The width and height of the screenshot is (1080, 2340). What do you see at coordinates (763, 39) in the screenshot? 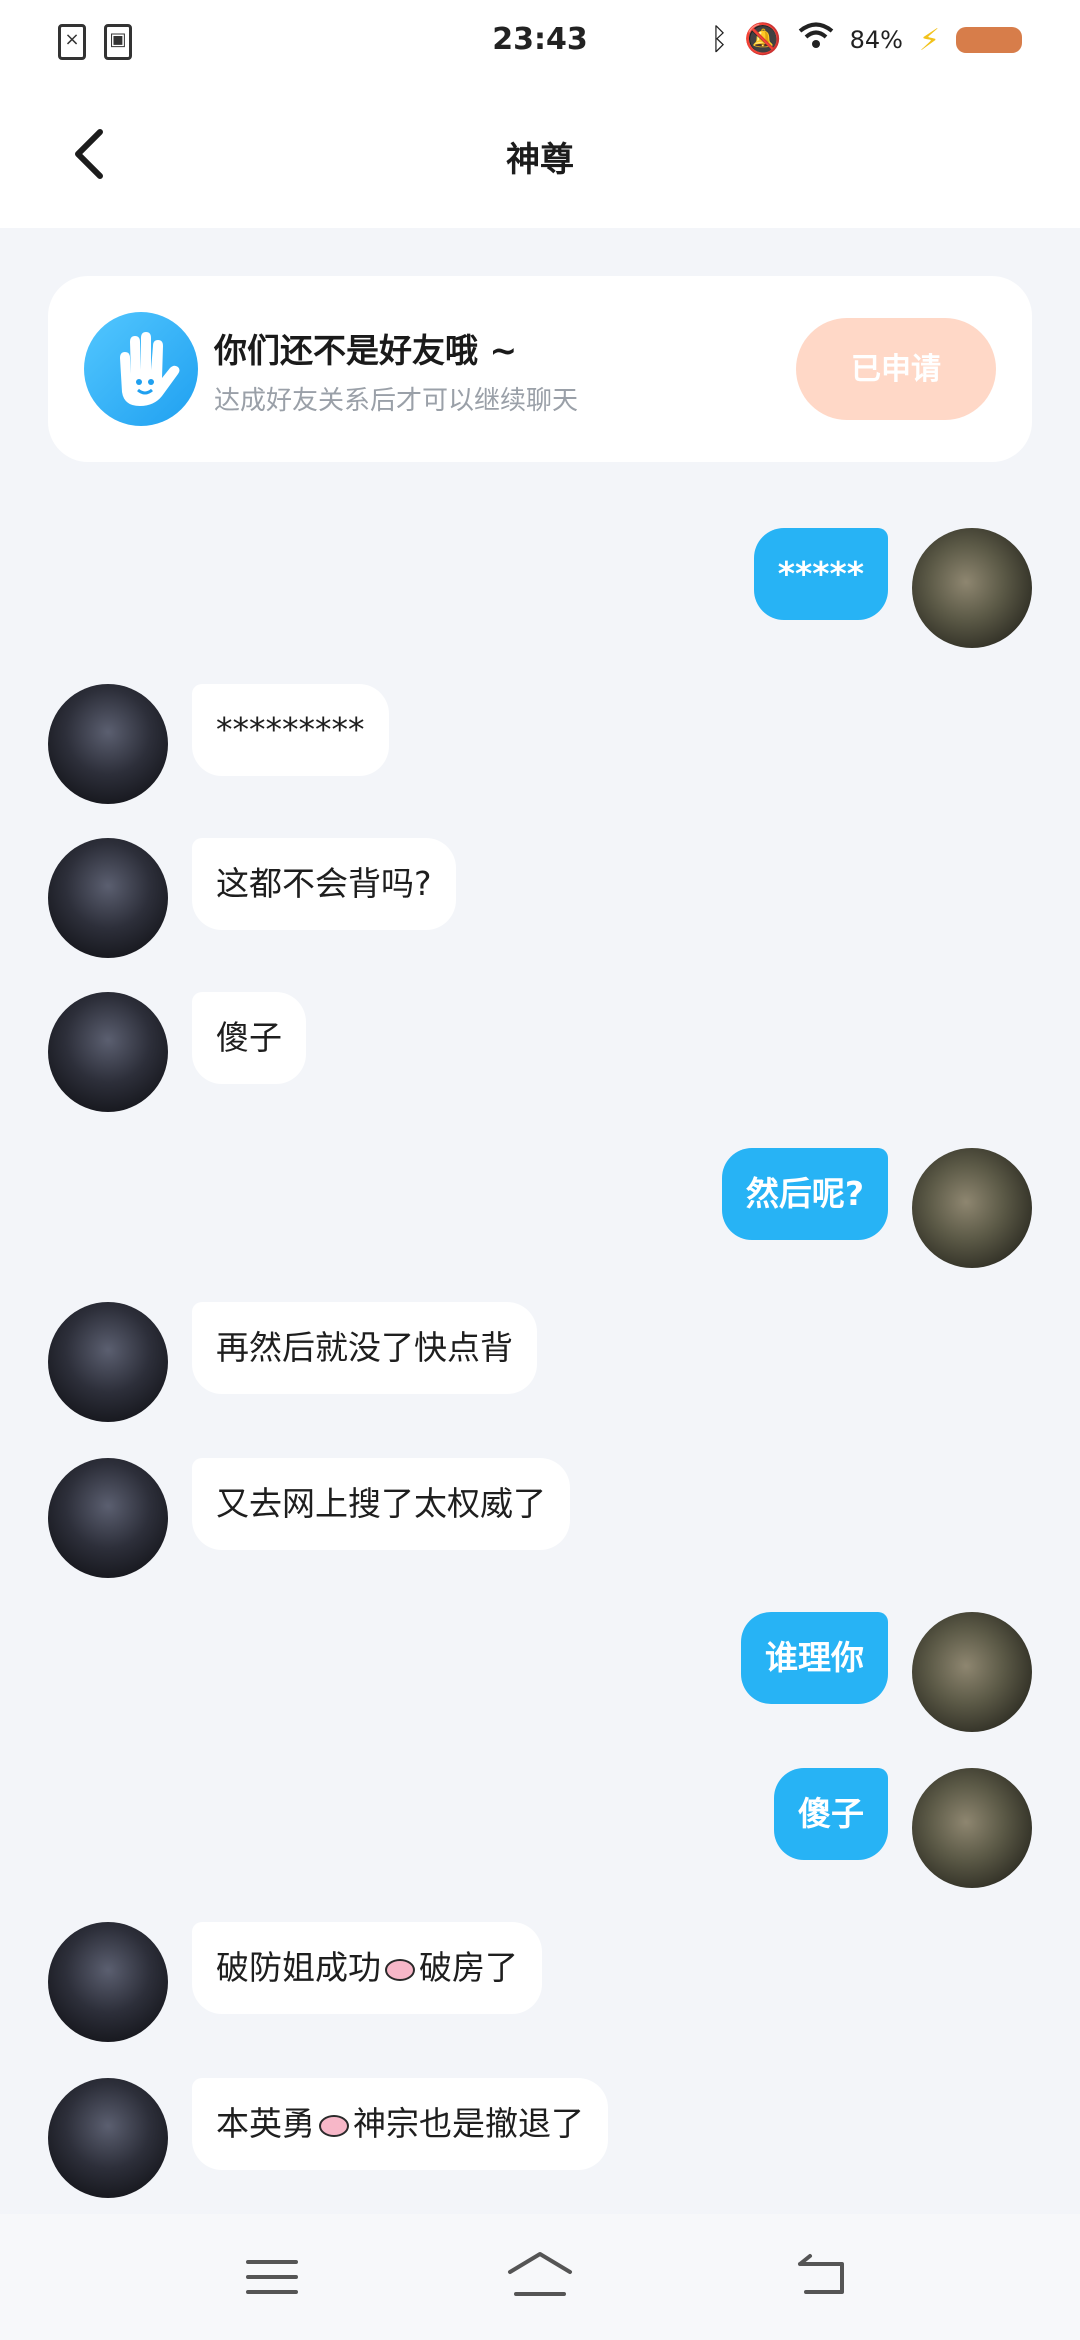
I see `mute-icon: 🔕` at bounding box center [763, 39].